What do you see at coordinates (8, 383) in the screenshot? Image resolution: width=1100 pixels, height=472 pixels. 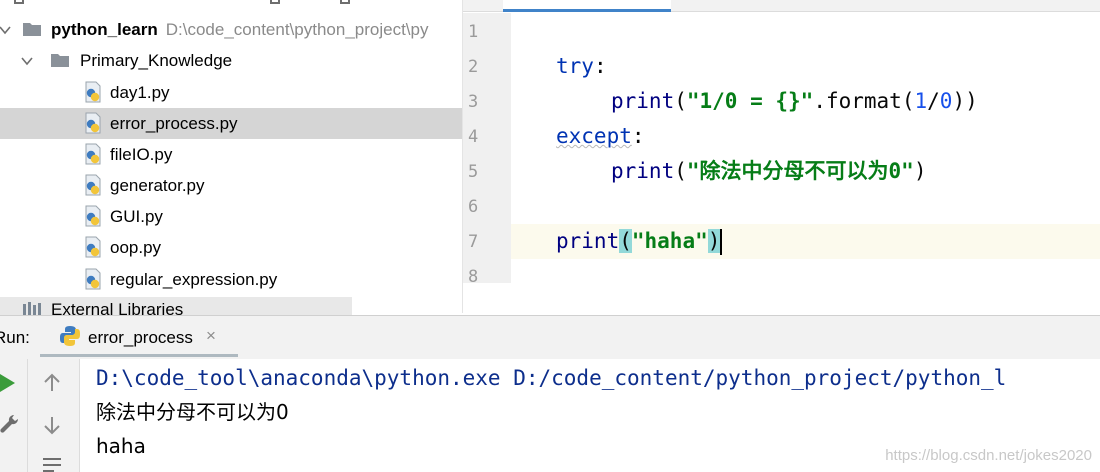 I see `rerun-play-icon` at bounding box center [8, 383].